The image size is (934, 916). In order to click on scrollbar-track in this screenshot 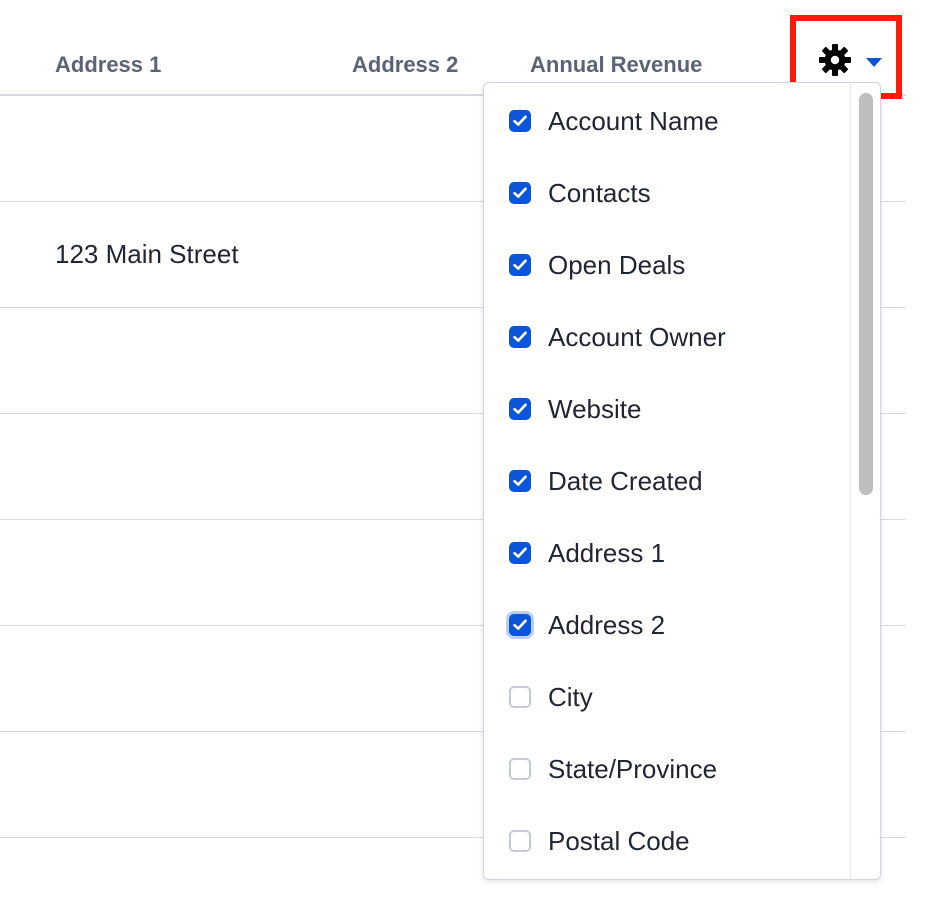, I will do `click(865, 481)`.